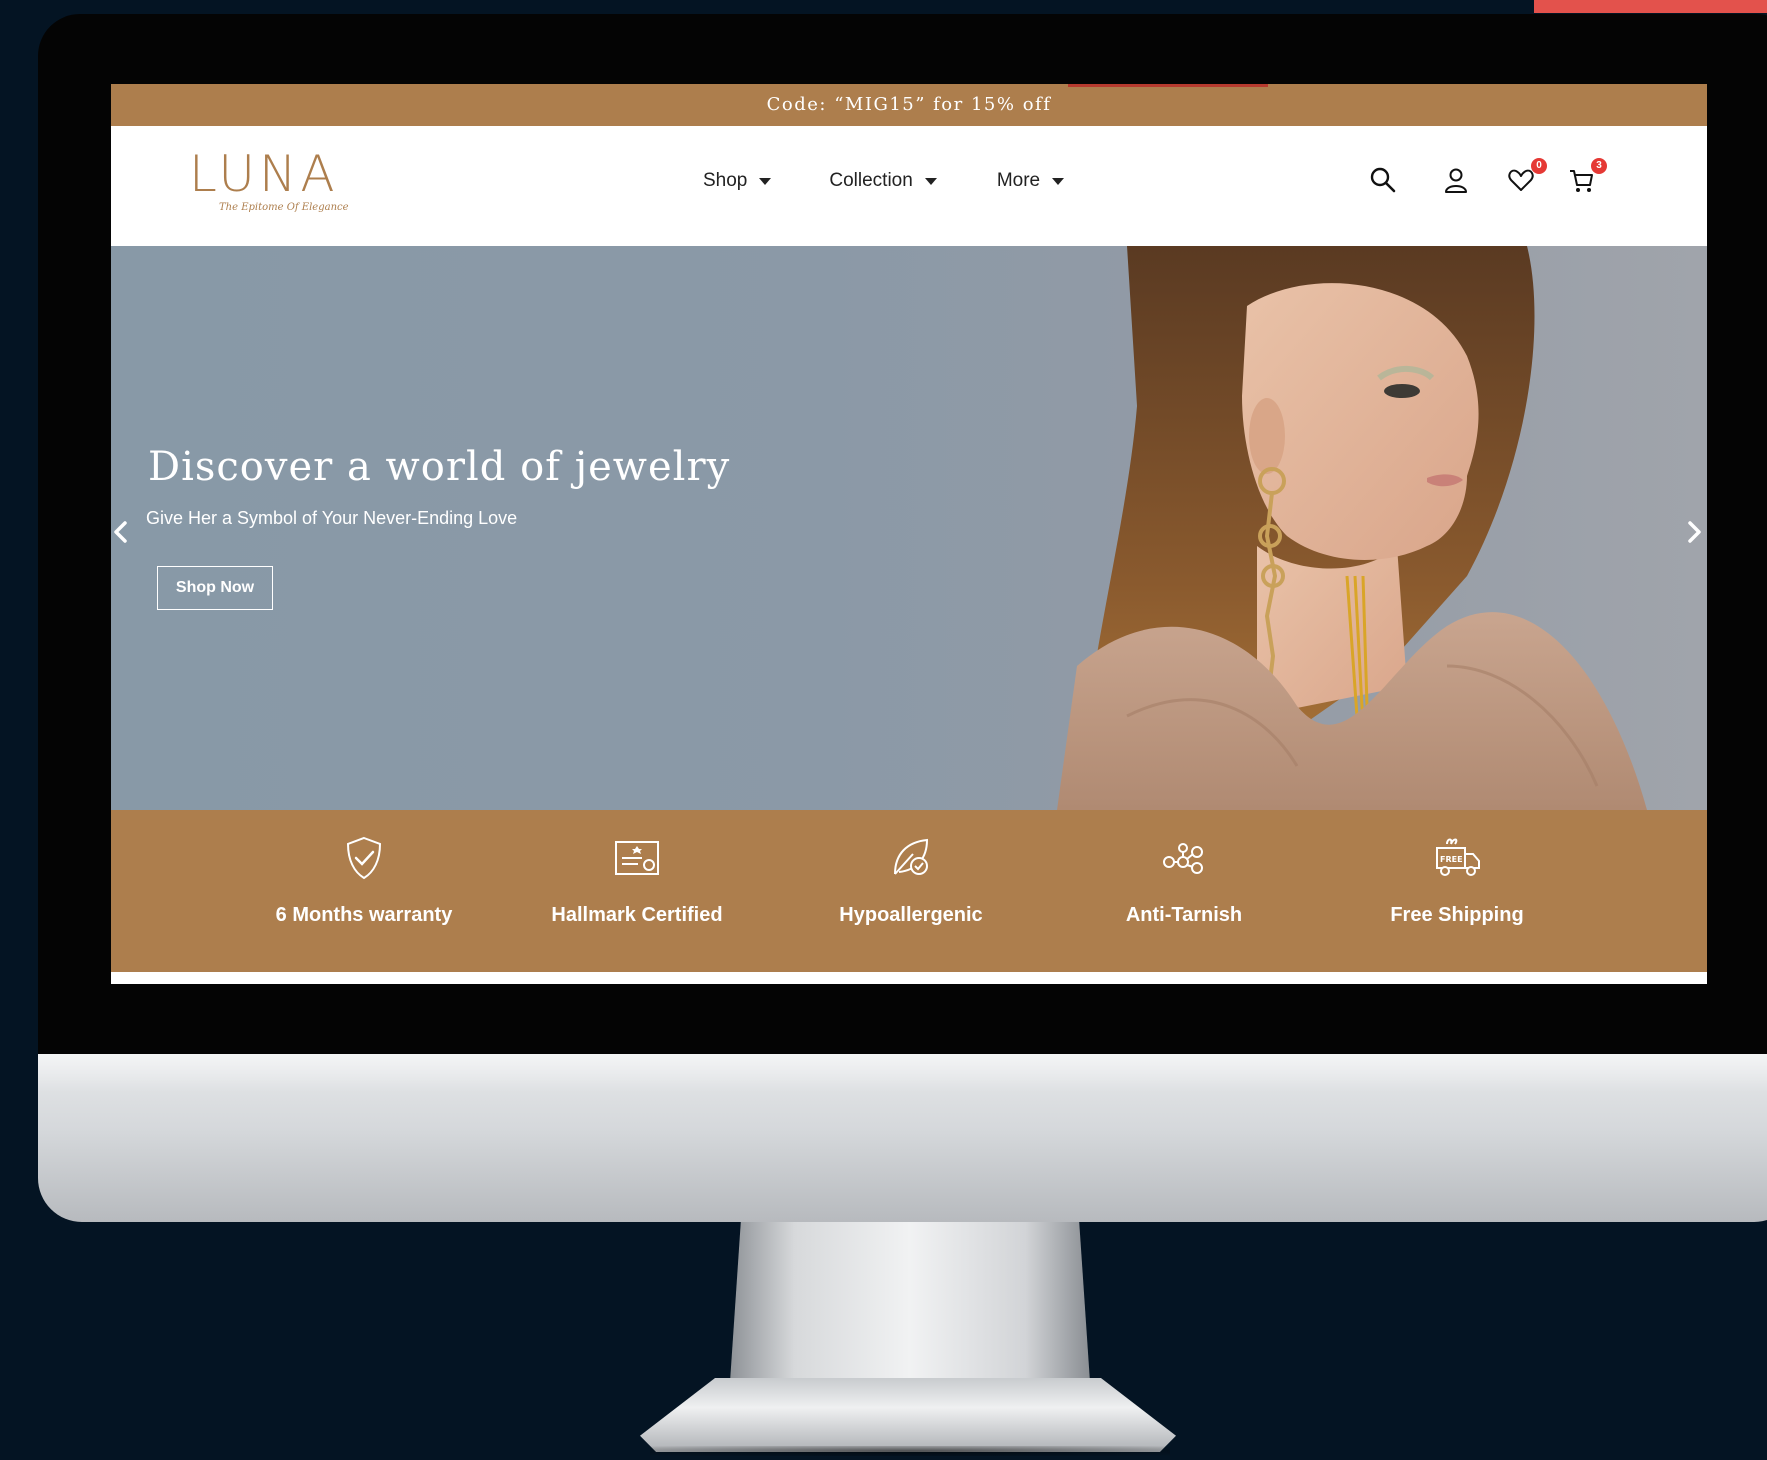 Image resolution: width=1767 pixels, height=1460 pixels. What do you see at coordinates (1457, 181) in the screenshot?
I see `account-icon` at bounding box center [1457, 181].